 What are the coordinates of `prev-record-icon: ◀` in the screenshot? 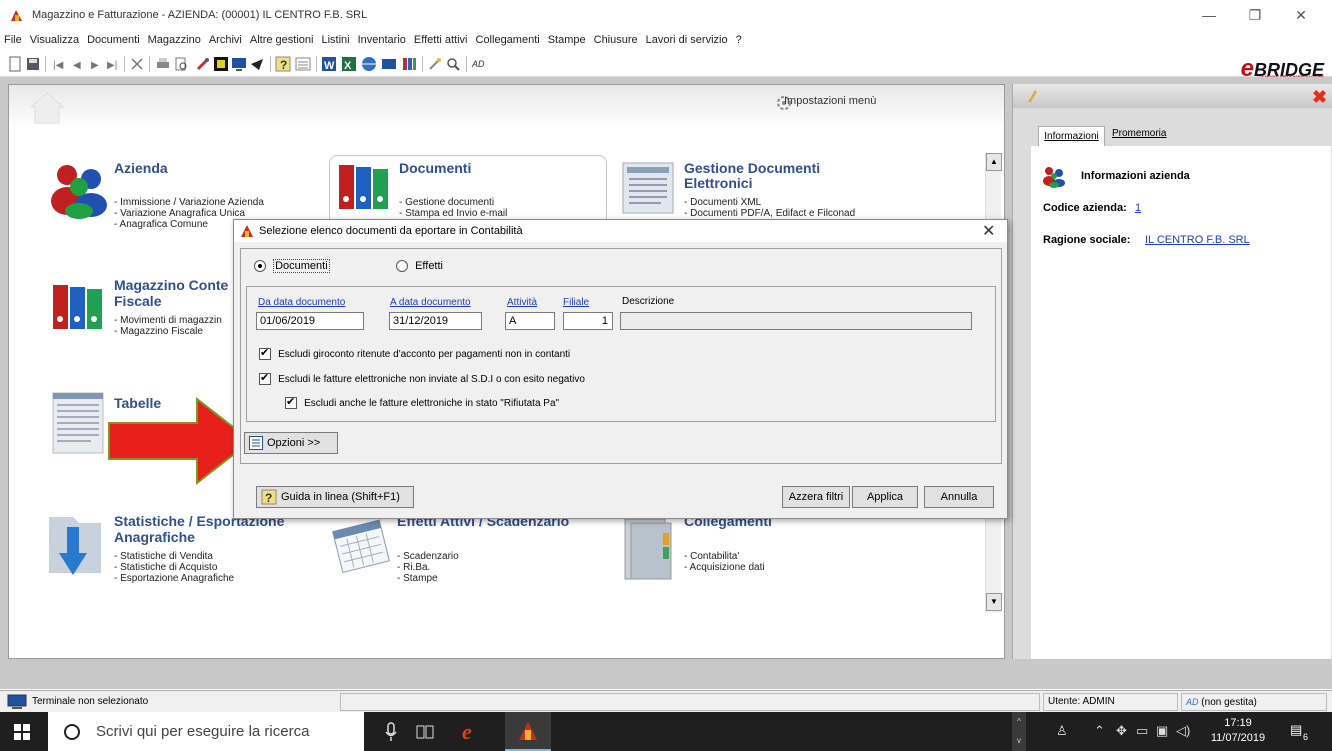 It's located at (77, 64).